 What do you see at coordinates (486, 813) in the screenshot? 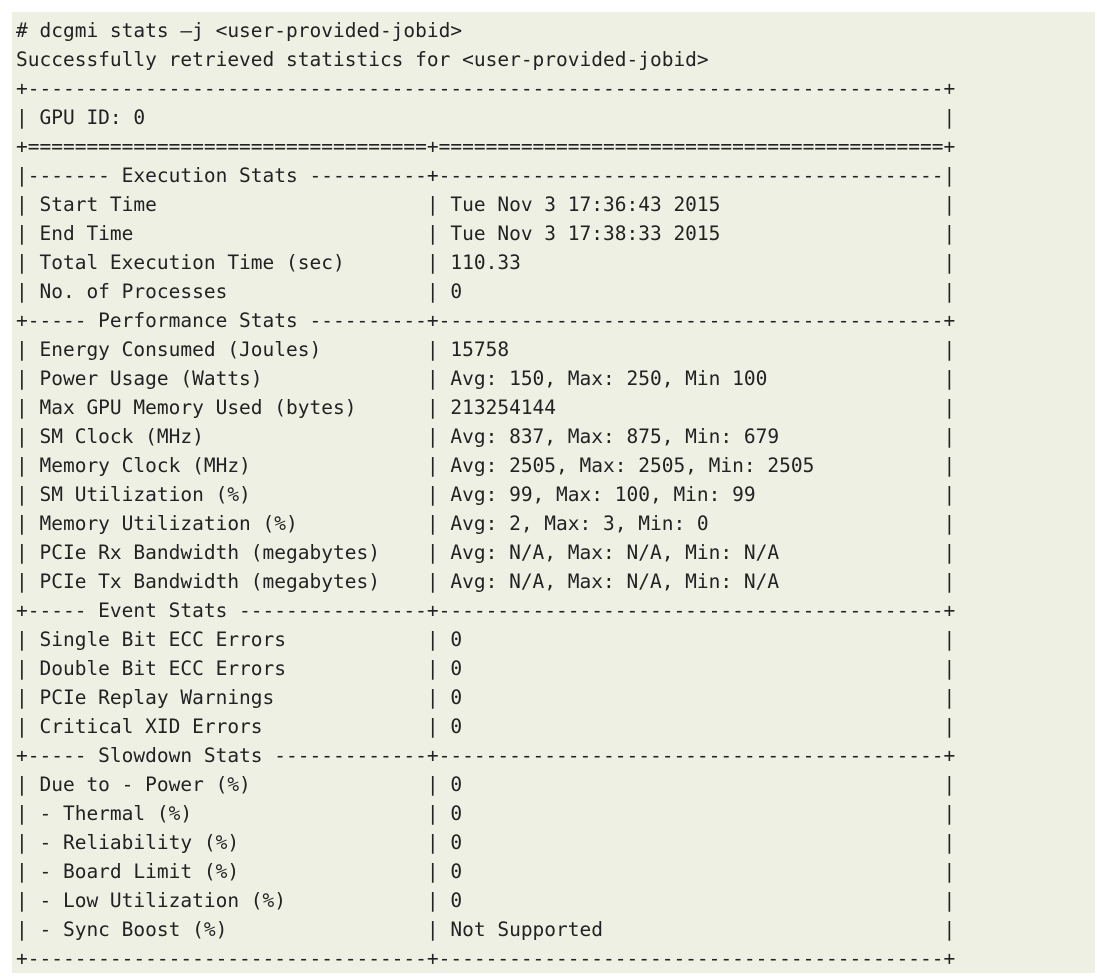
I see `table-row: | - Thermal (%) | 0 |` at bounding box center [486, 813].